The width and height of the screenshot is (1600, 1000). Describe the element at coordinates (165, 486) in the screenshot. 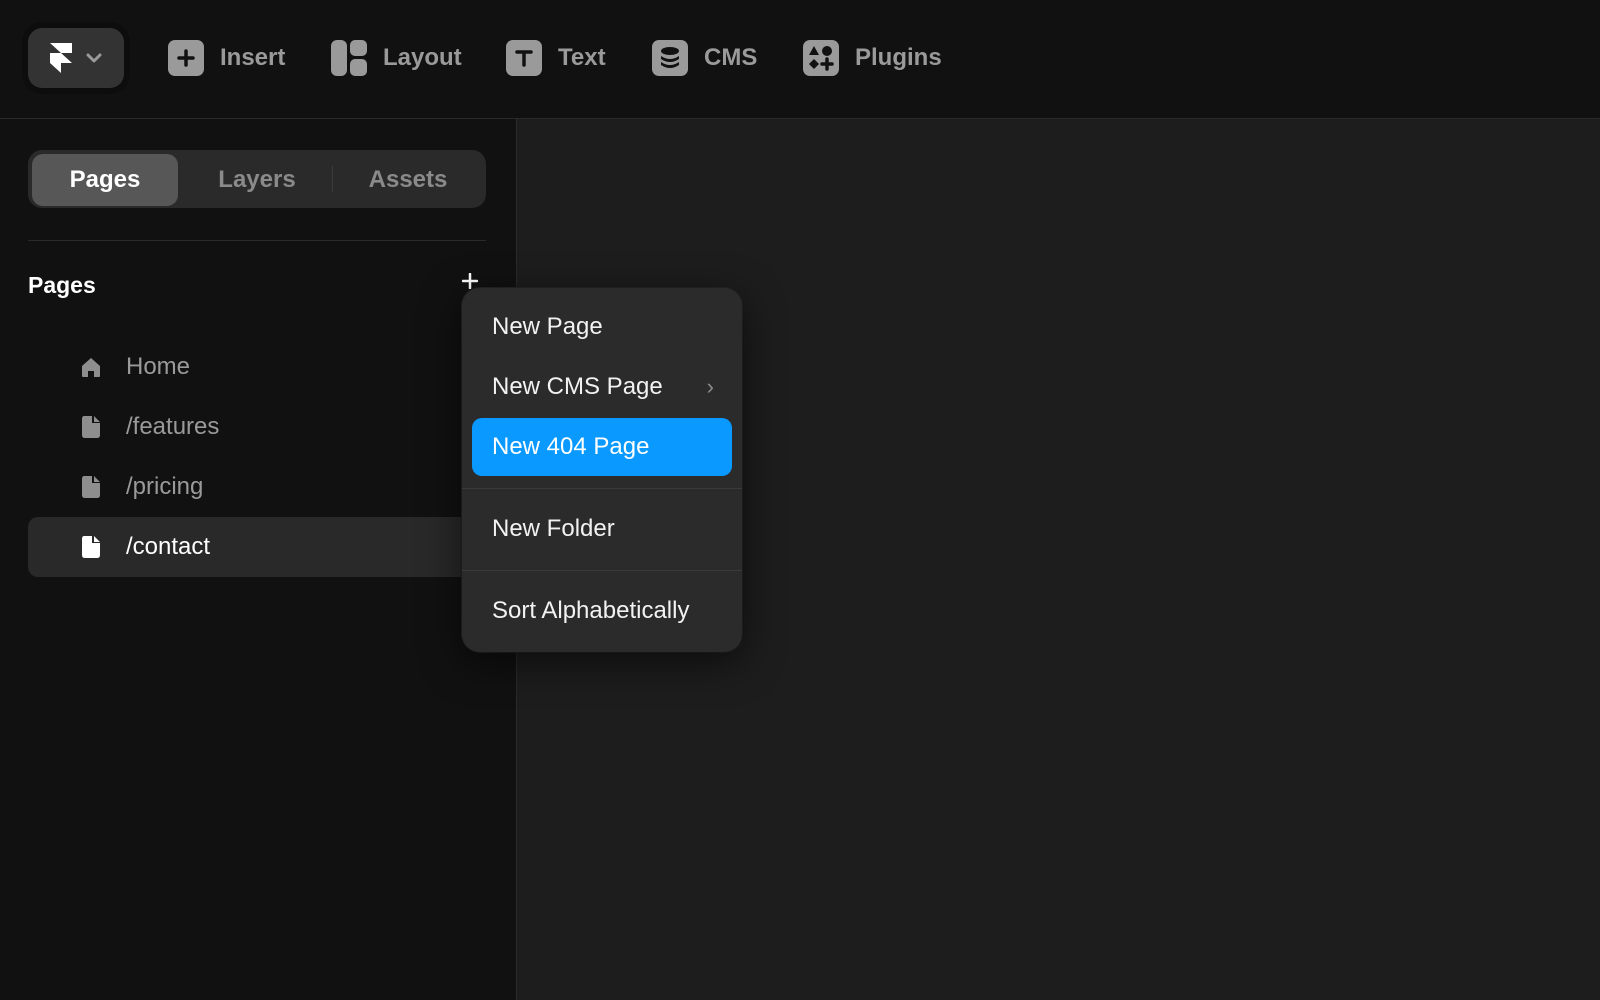

I see `page-label: /pricing` at that location.